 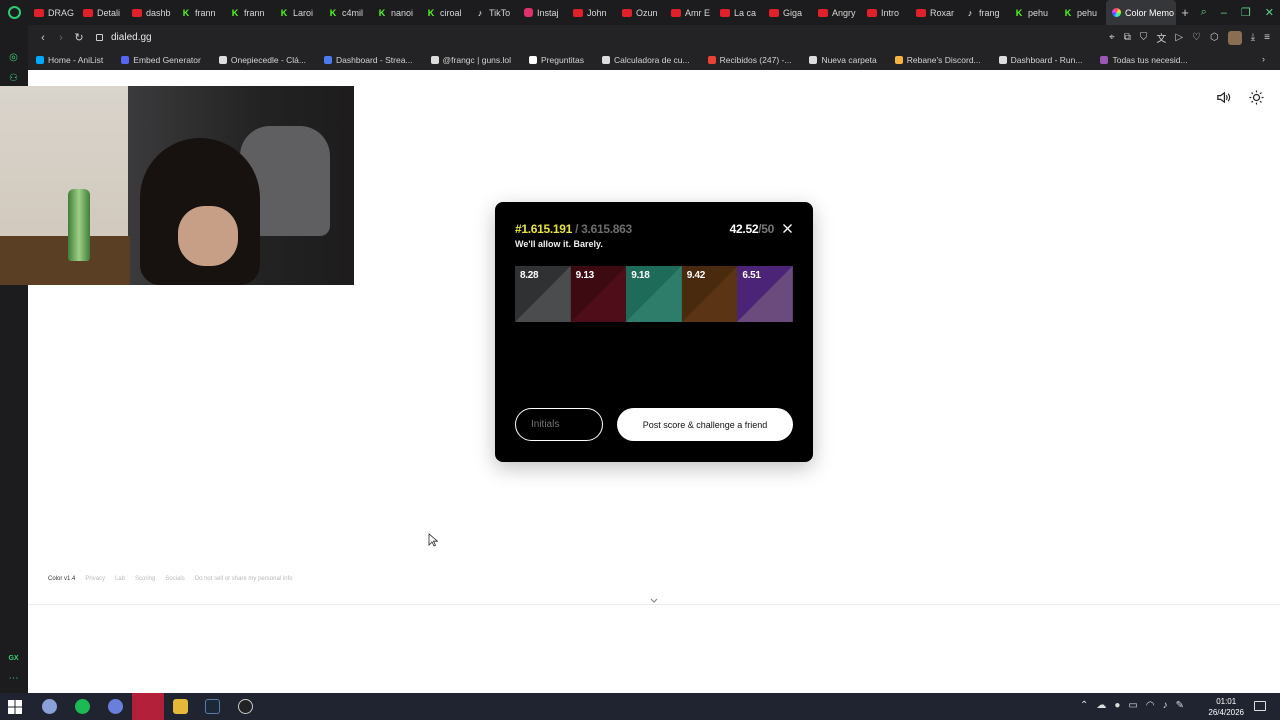 I want to click on close-window-icon: ✕, so click(x=1269, y=12).